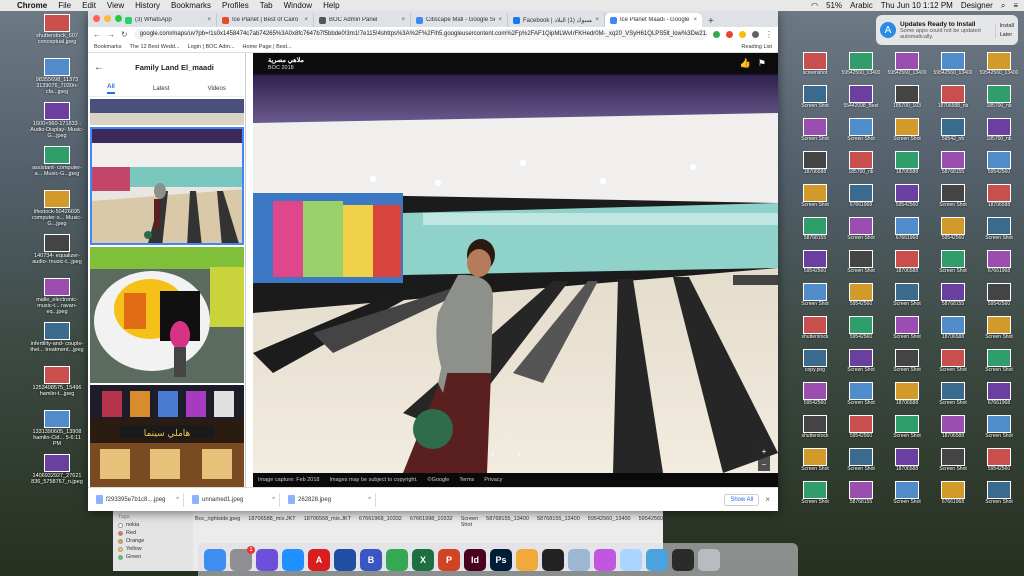 This screenshot has width=1024, height=576. What do you see at coordinates (493, 455) in the screenshot?
I see `previous-photo-icon: ‹` at bounding box center [493, 455].